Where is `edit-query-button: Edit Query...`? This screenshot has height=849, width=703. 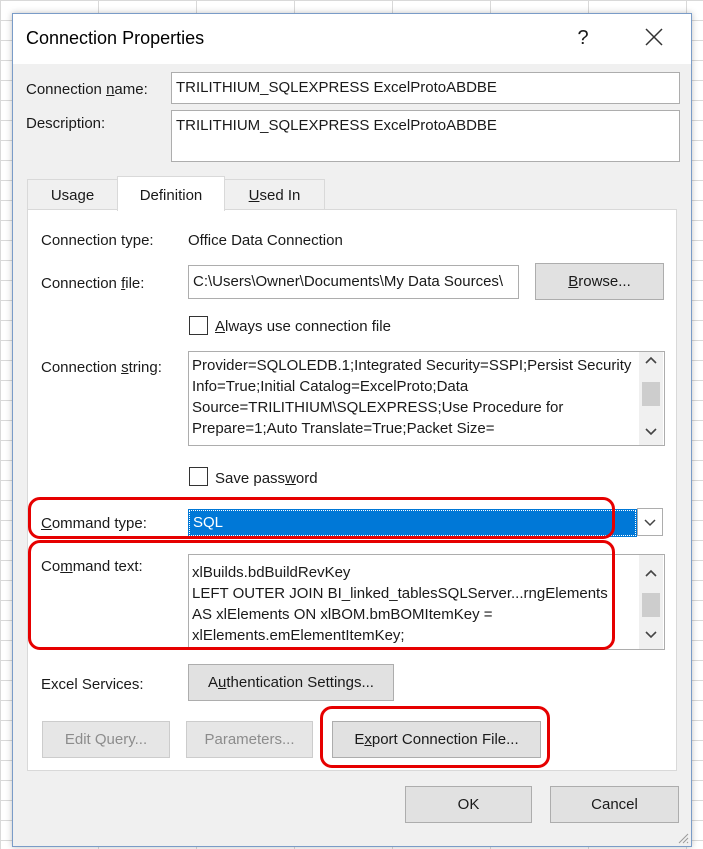 edit-query-button: Edit Query... is located at coordinates (106, 739).